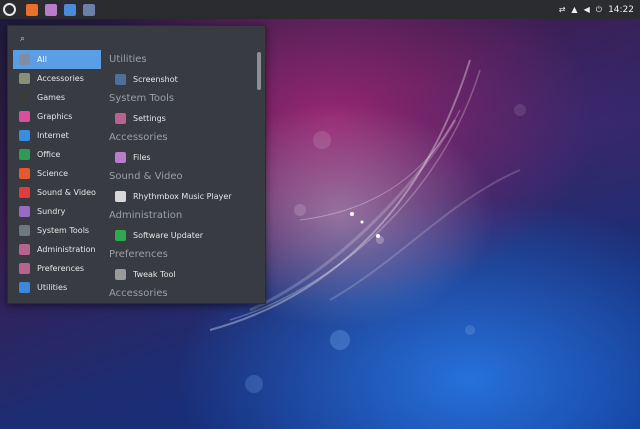 The width and height of the screenshot is (640, 429). I want to click on category-sundry: Sundry, so click(57, 211).